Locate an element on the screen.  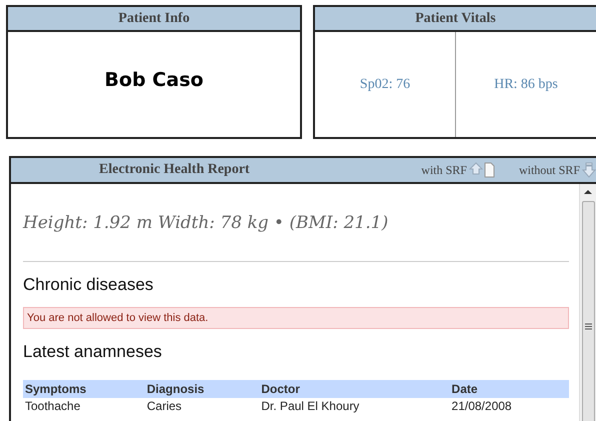
grip-icon is located at coordinates (588, 326).